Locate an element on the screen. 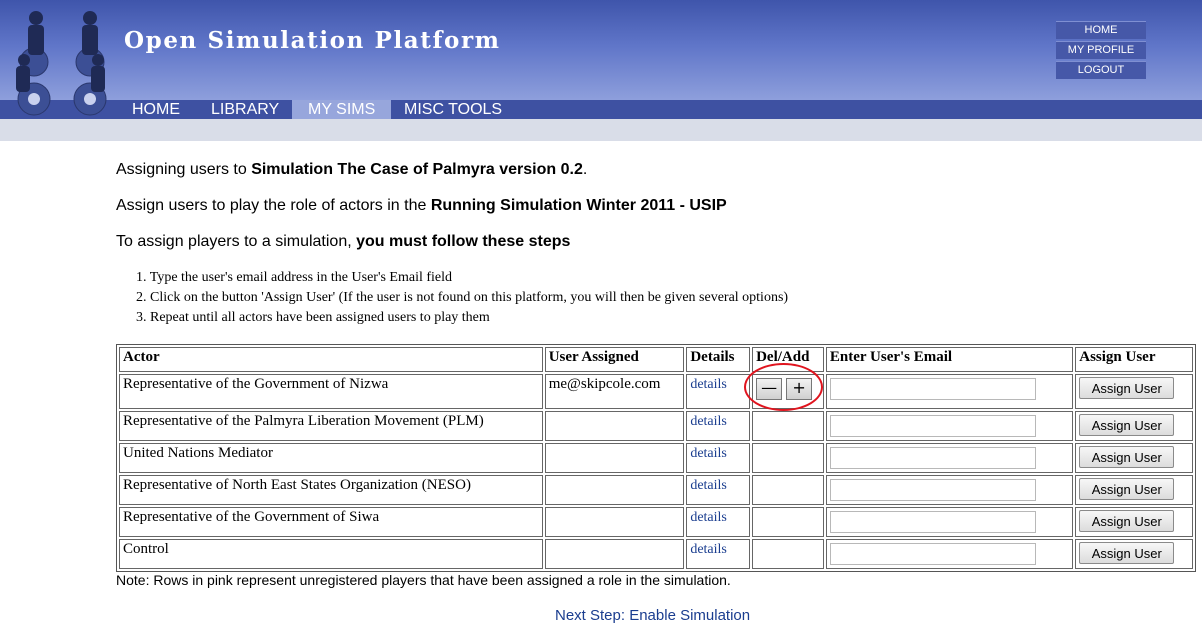 Image resolution: width=1202 pixels, height=630 pixels. header-user-assigned: User Assigned is located at coordinates (614, 359).